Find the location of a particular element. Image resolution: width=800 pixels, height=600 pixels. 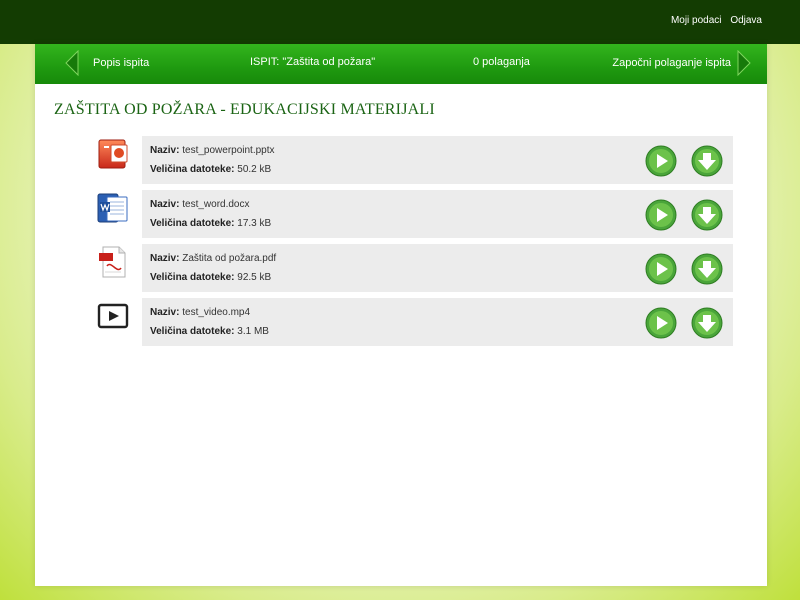

video-icon is located at coordinates (113, 316).